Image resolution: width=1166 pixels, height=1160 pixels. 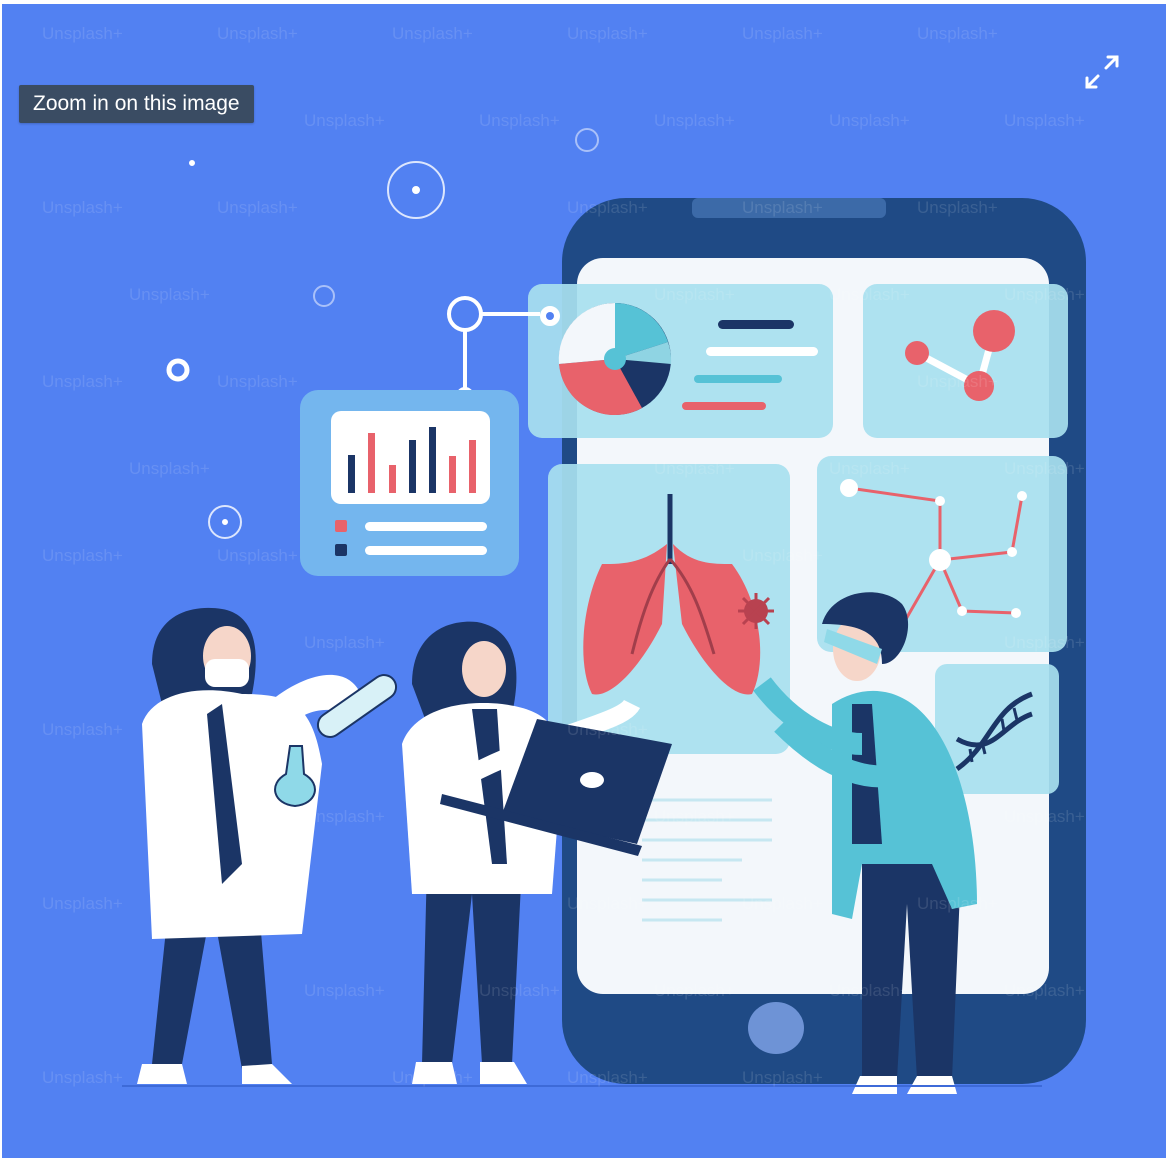 I want to click on scientist-left, so click(x=267, y=845).